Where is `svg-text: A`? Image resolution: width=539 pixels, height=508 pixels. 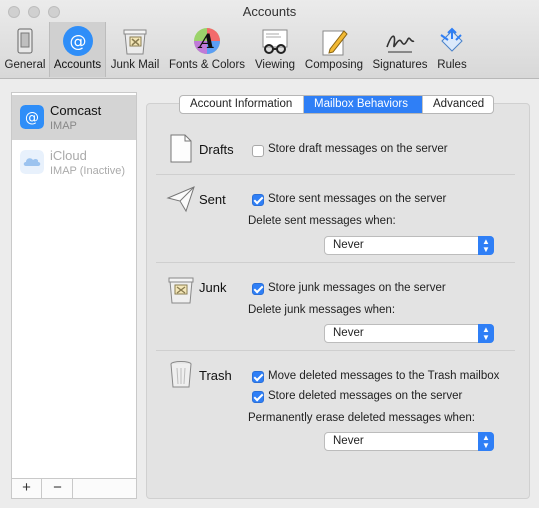
svg-text: A is located at coordinates (206, 41).